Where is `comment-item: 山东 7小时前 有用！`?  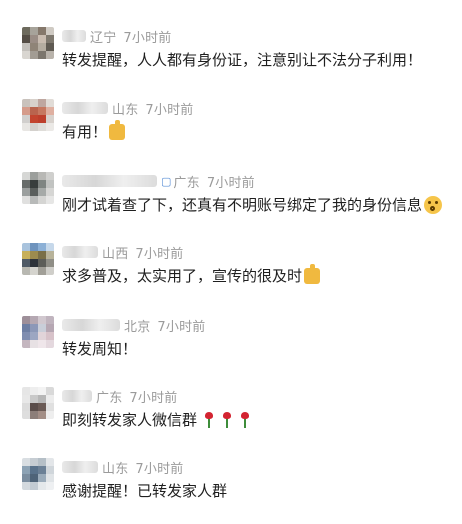
comment-item: 山东 7小时前 有用！ is located at coordinates (231, 132).